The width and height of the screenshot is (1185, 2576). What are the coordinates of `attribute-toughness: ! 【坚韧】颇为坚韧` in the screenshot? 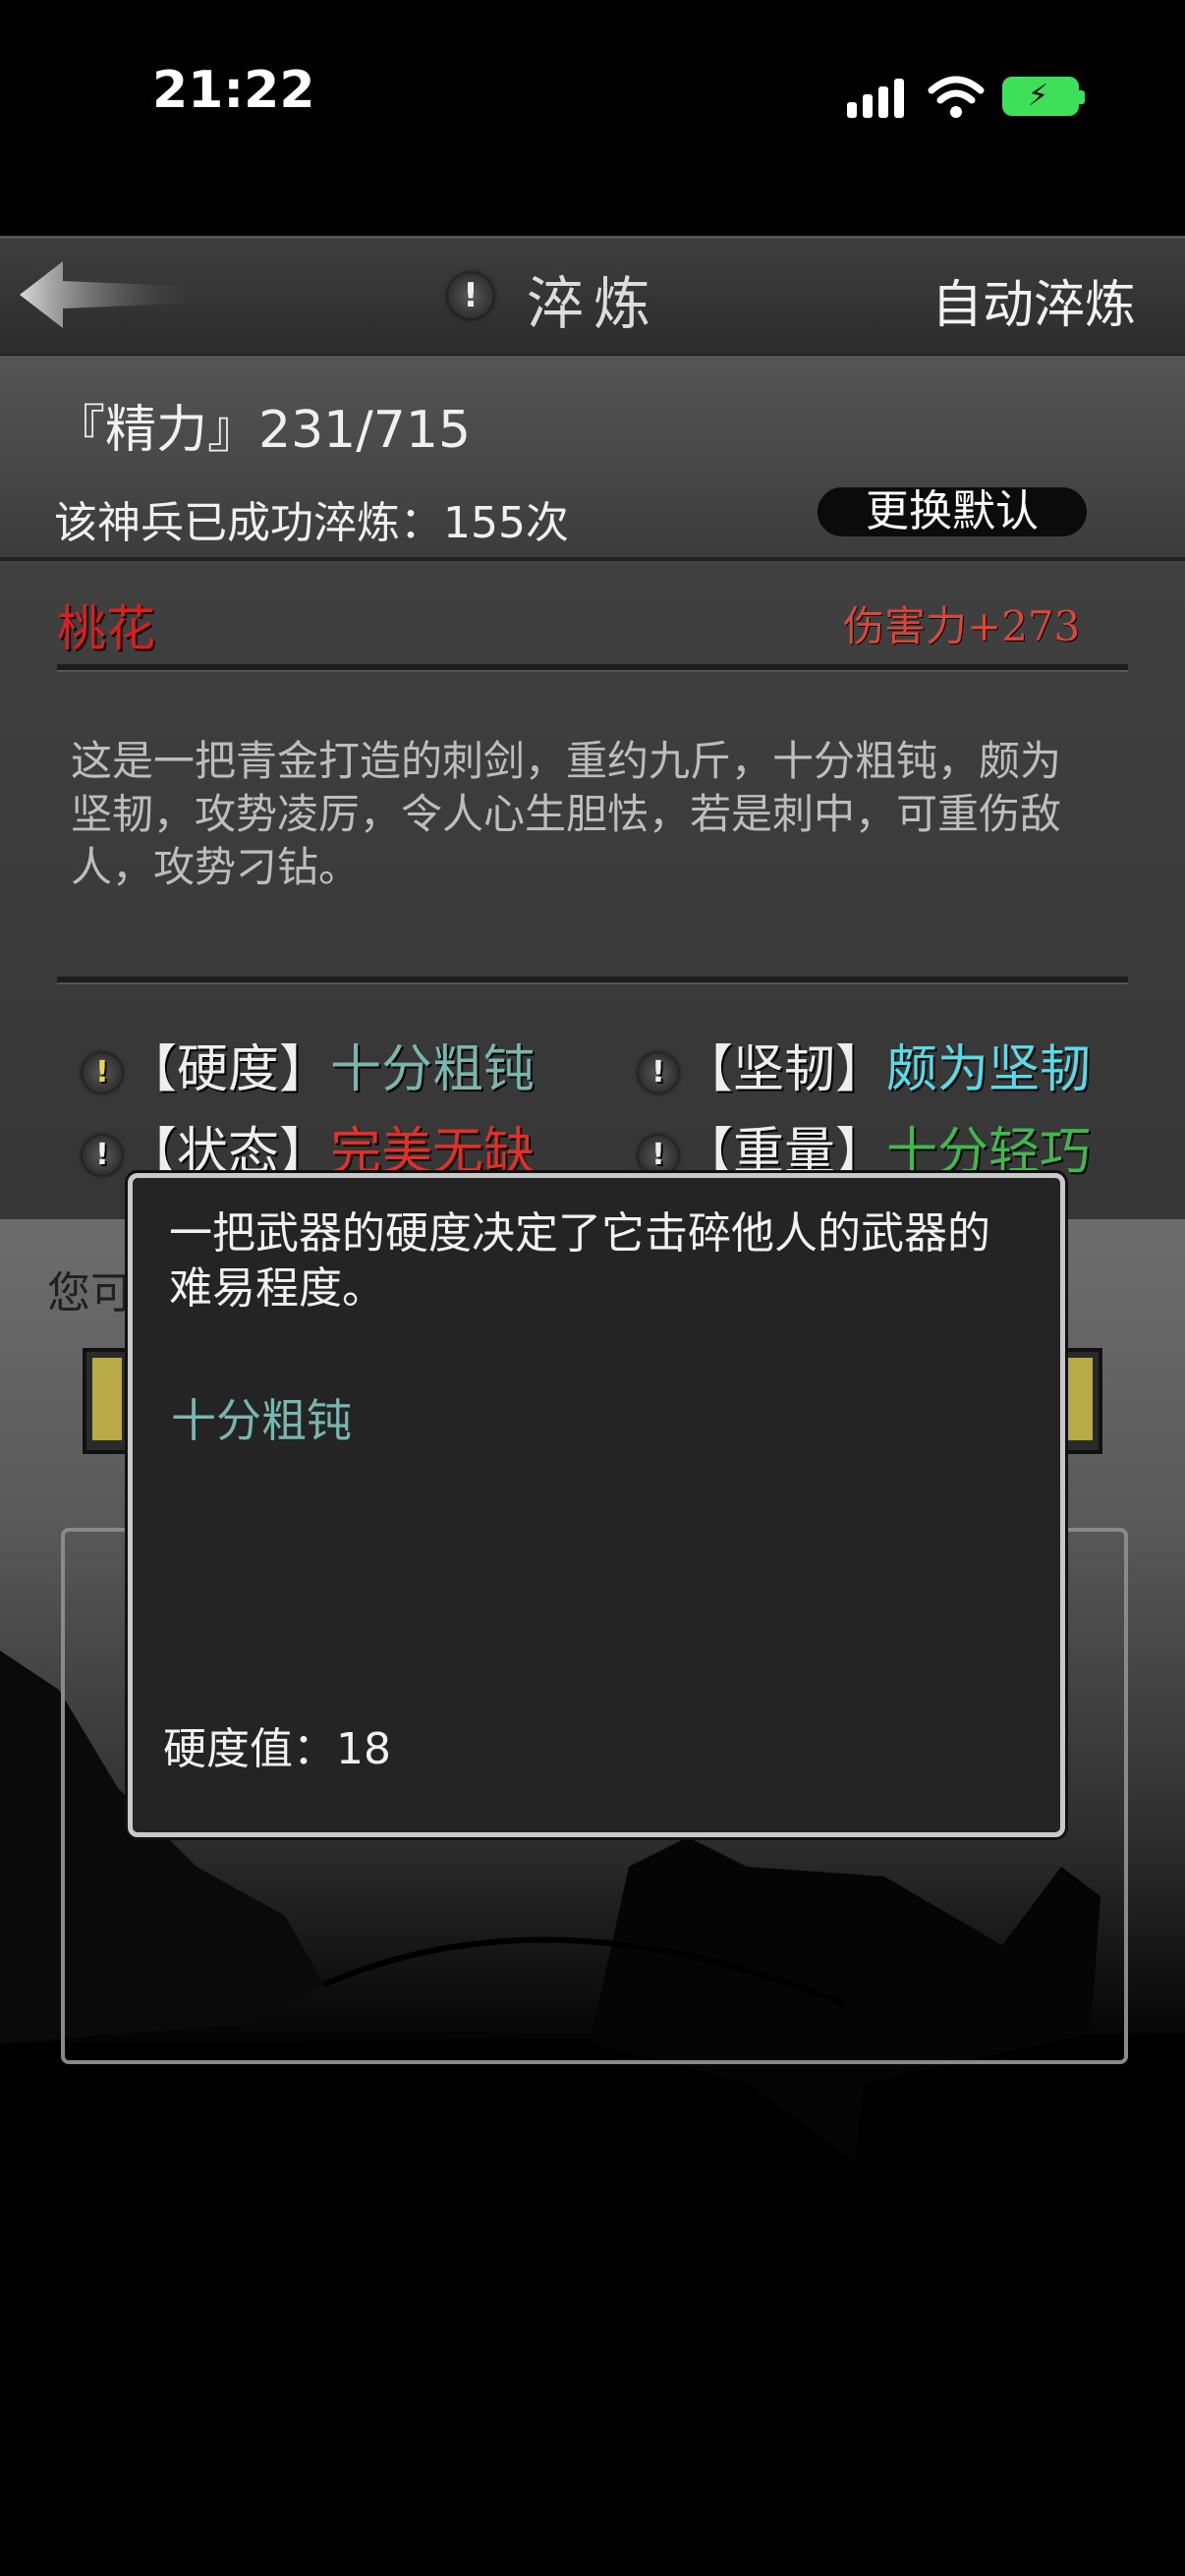 It's located at (865, 1064).